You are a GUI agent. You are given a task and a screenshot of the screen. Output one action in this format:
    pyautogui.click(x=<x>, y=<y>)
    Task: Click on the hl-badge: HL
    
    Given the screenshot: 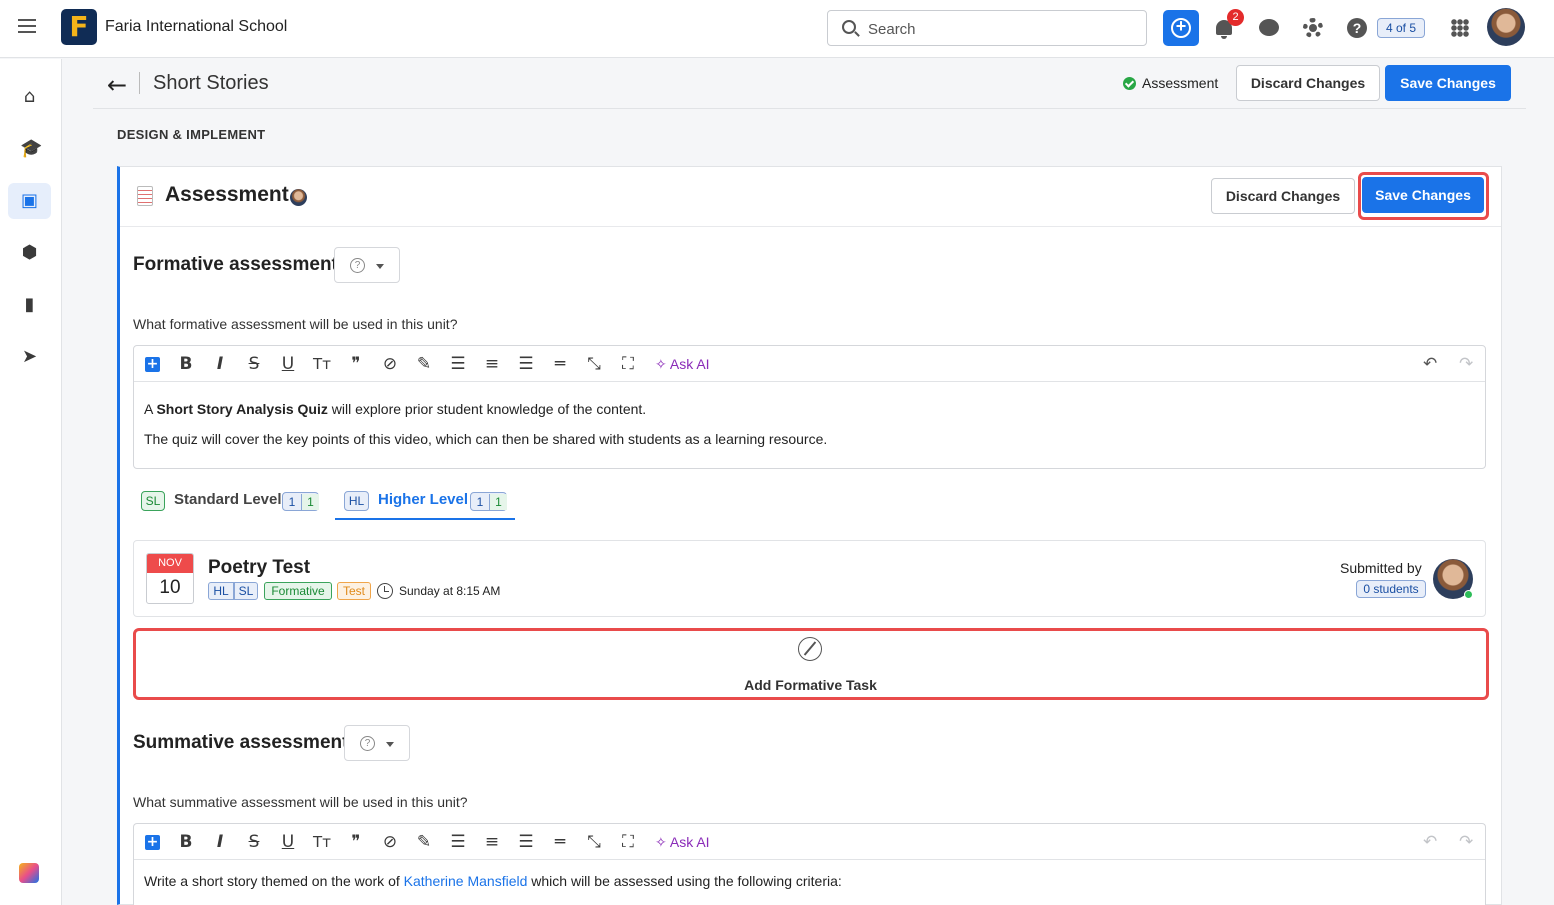 What is the action you would take?
    pyautogui.click(x=356, y=501)
    